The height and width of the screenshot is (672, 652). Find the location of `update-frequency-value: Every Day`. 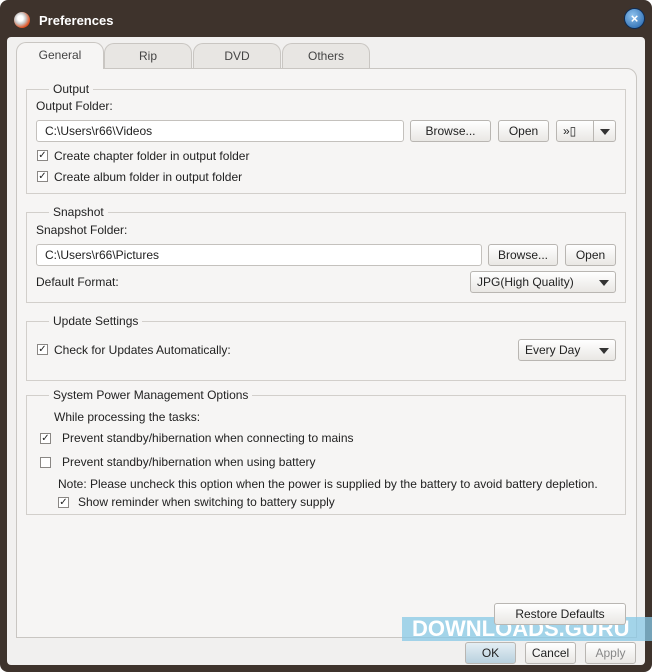

update-frequency-value: Every Day is located at coordinates (553, 350).